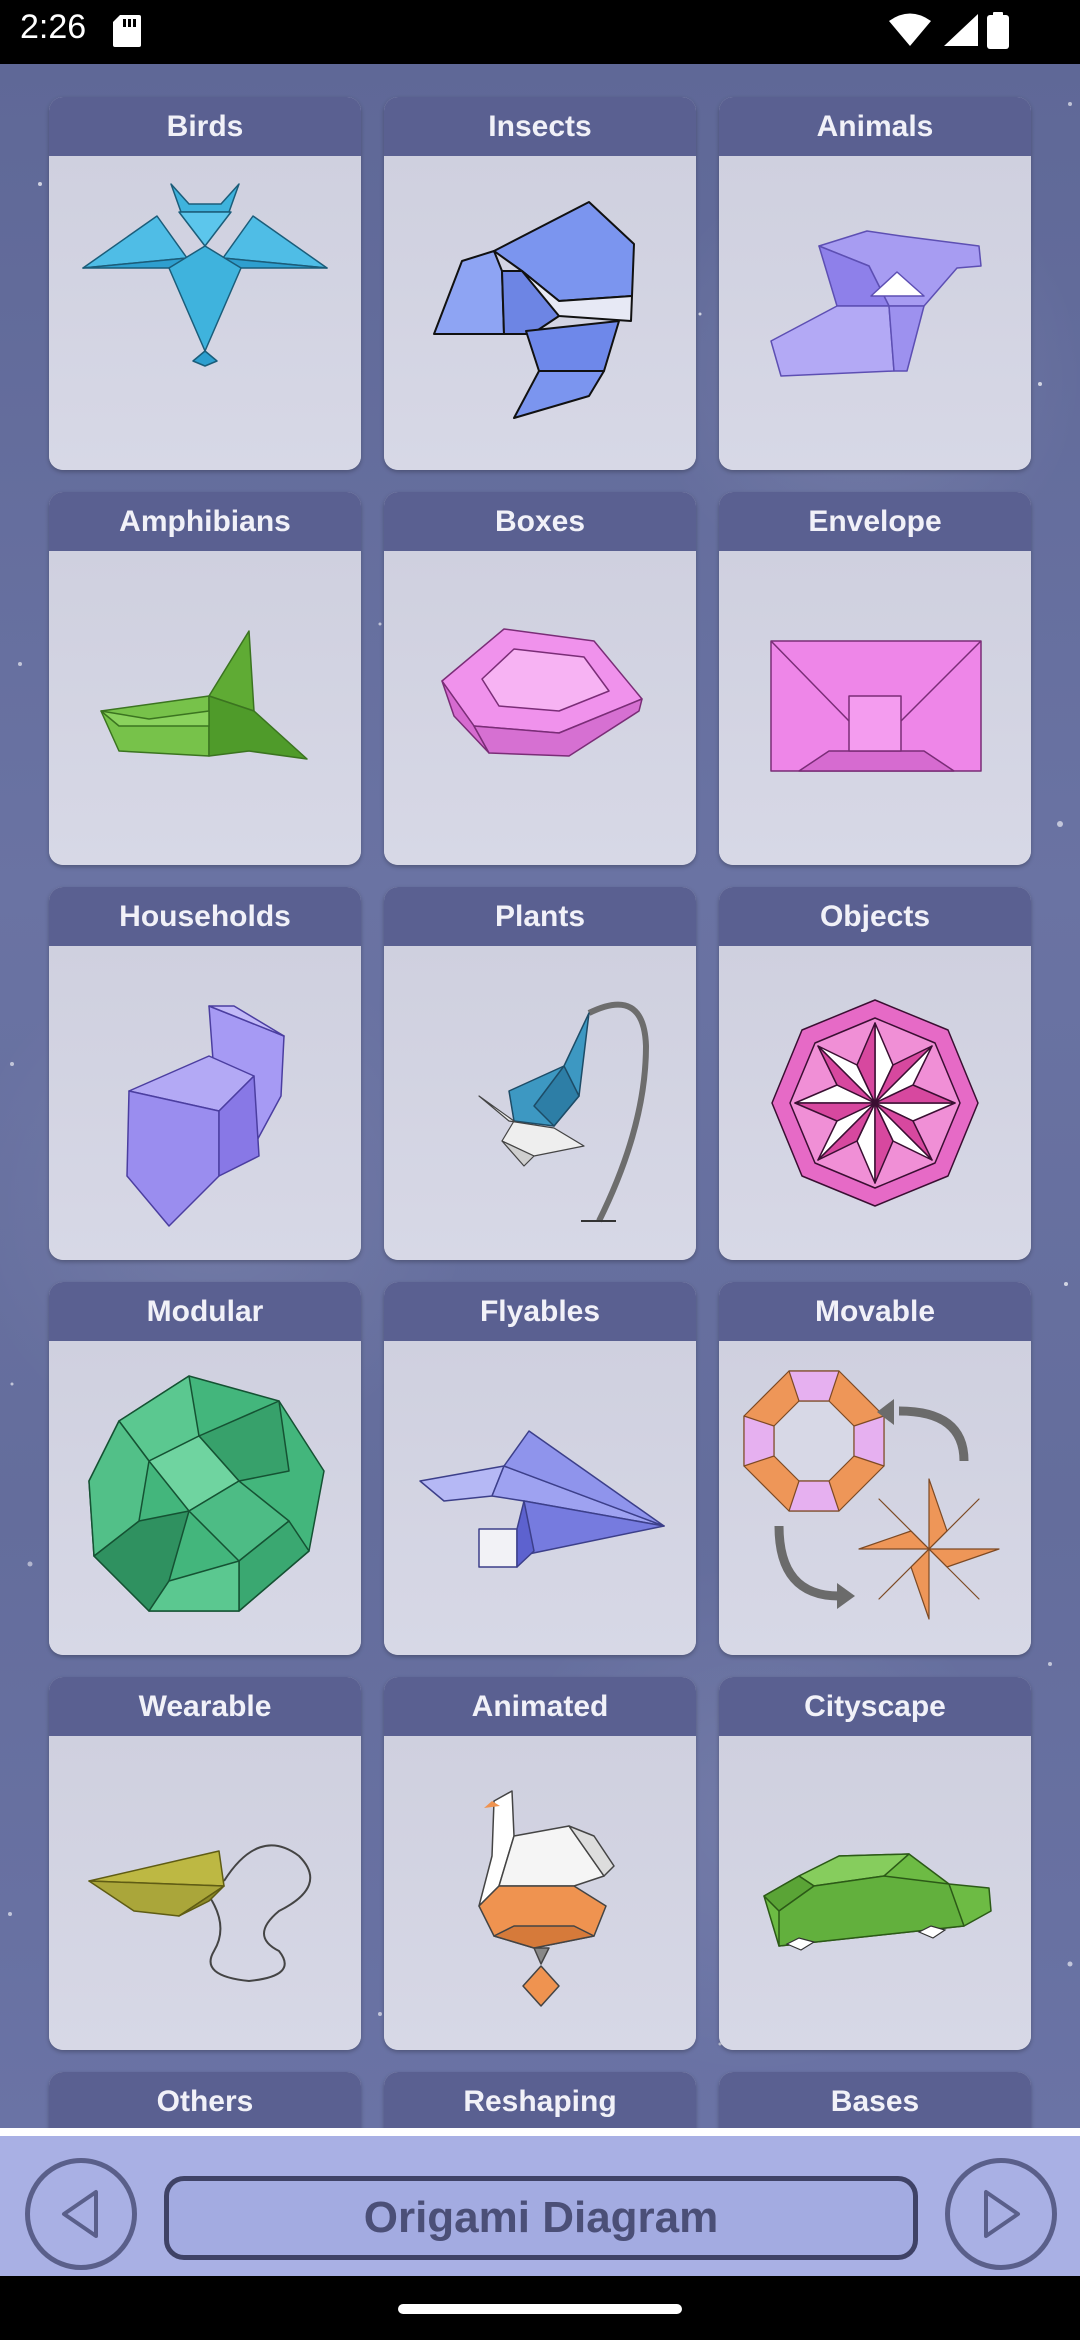 The height and width of the screenshot is (2340, 1080). What do you see at coordinates (877, 1902) in the screenshot?
I see `origami-car-icon` at bounding box center [877, 1902].